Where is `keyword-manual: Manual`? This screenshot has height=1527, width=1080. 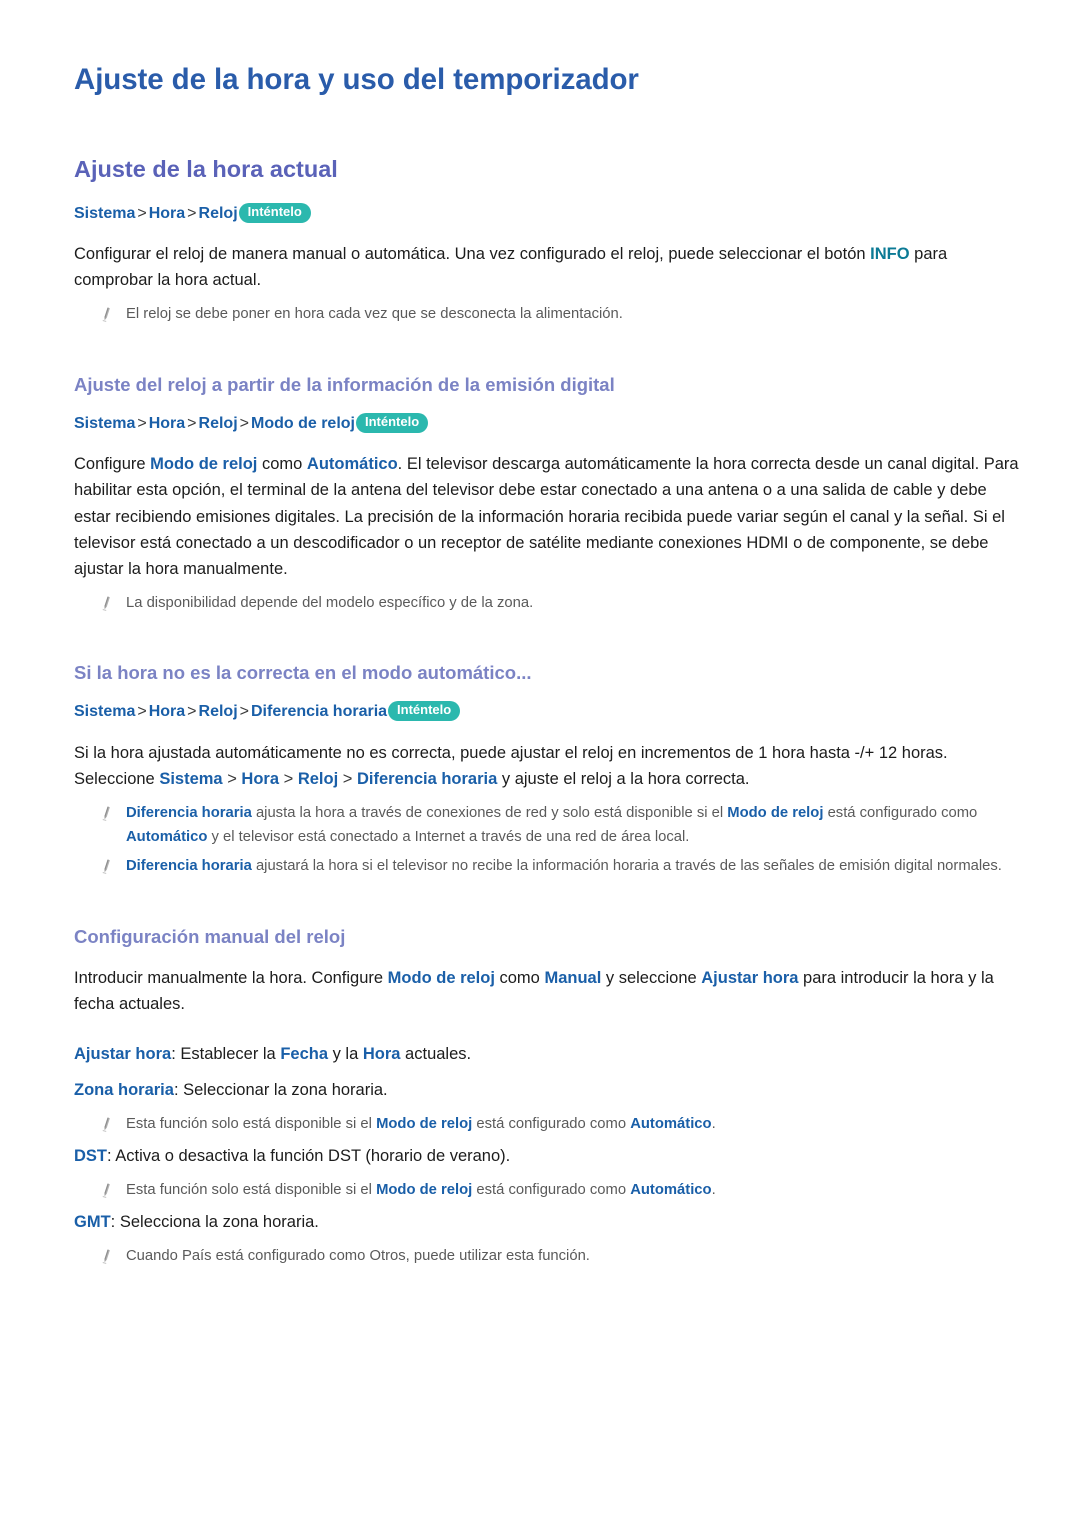
keyword-manual: Manual is located at coordinates (573, 978).